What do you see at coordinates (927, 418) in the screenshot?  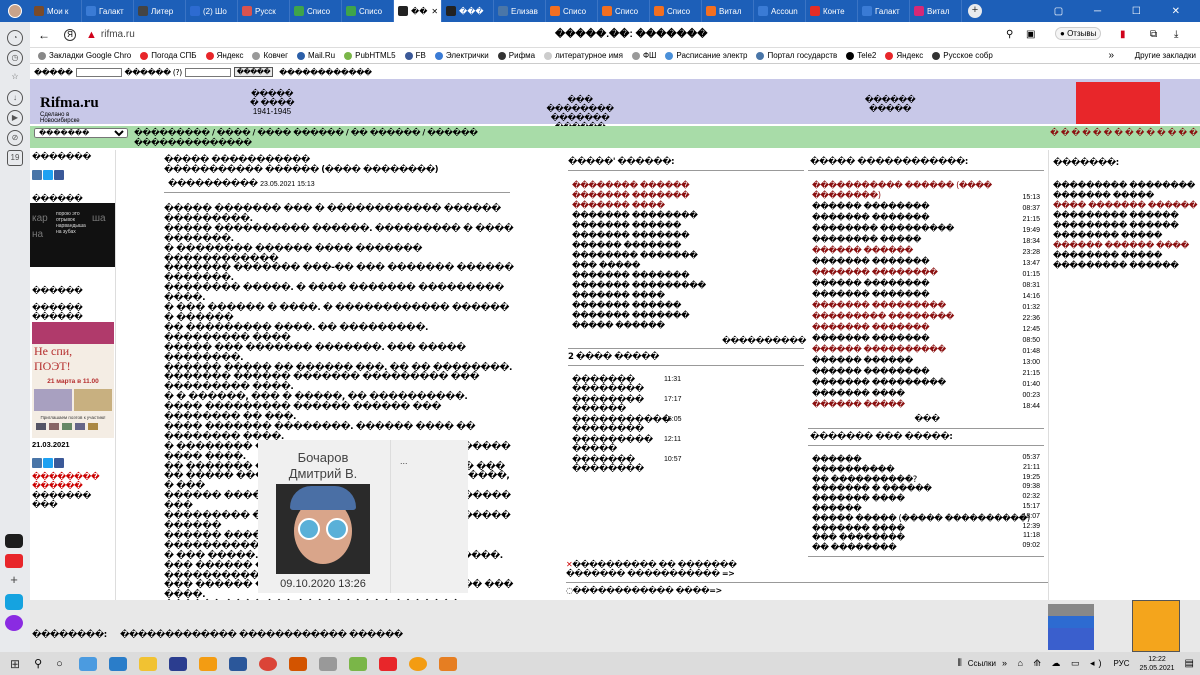 I see `recent-more: ���` at bounding box center [927, 418].